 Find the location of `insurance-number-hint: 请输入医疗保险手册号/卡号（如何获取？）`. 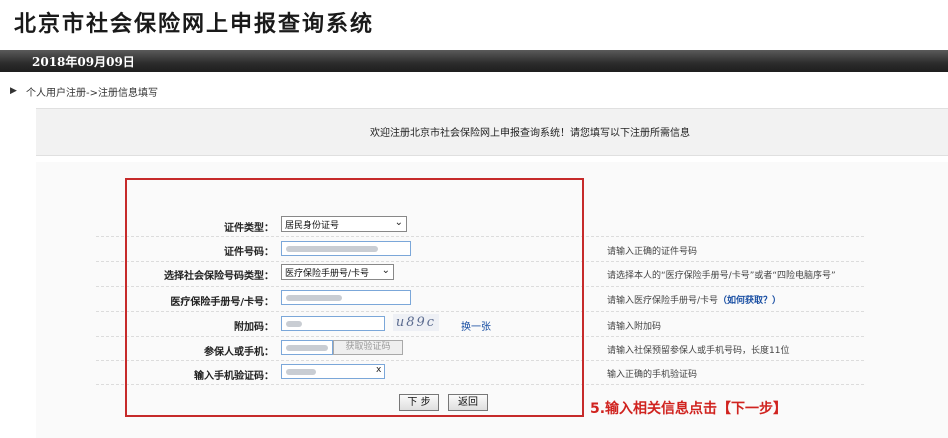

insurance-number-hint: 请输入医疗保险手册号/卡号（如何获取？） is located at coordinates (694, 299).